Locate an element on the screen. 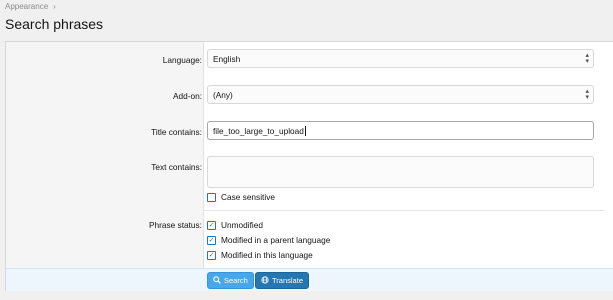 The height and width of the screenshot is (300, 613). status-option-modified-this: ✓ Modified in this language is located at coordinates (260, 255).